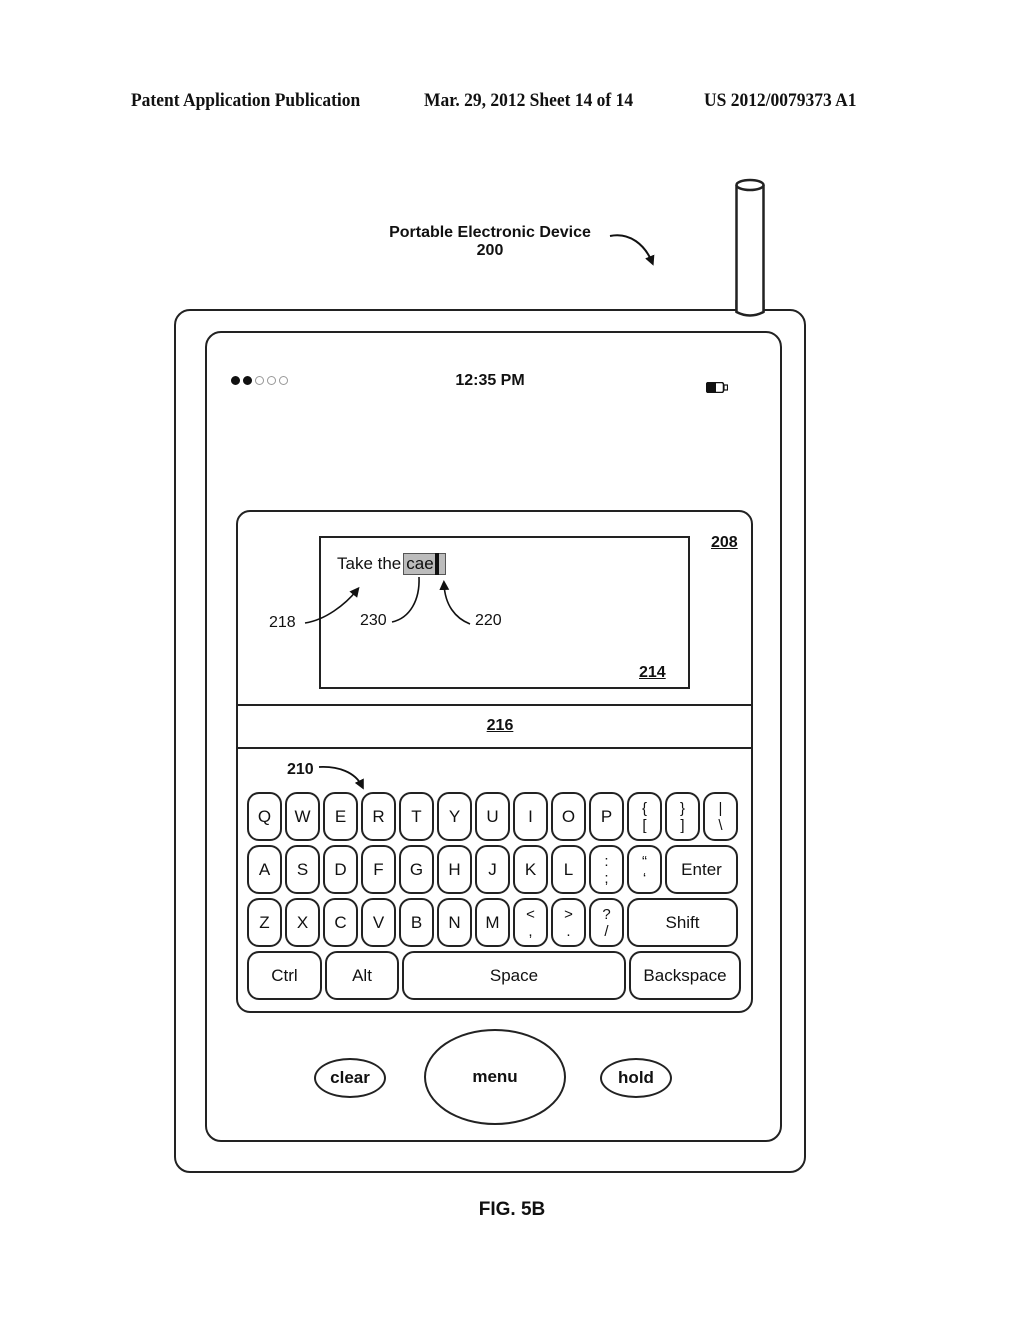 The image size is (1024, 1320). I want to click on hold-button: hold, so click(636, 1078).